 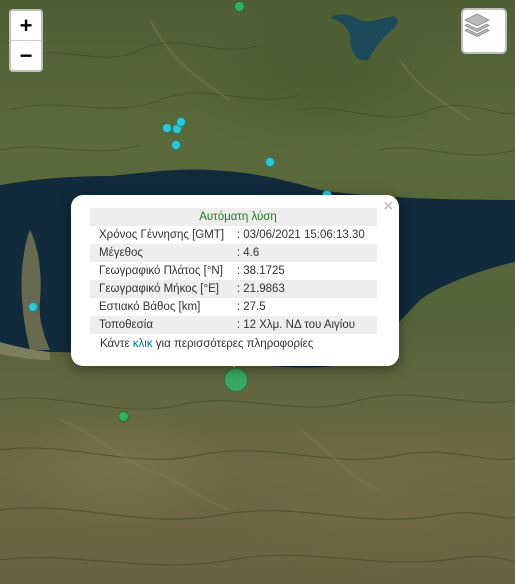 What do you see at coordinates (26, 55) in the screenshot?
I see `zoom-out-button: −` at bounding box center [26, 55].